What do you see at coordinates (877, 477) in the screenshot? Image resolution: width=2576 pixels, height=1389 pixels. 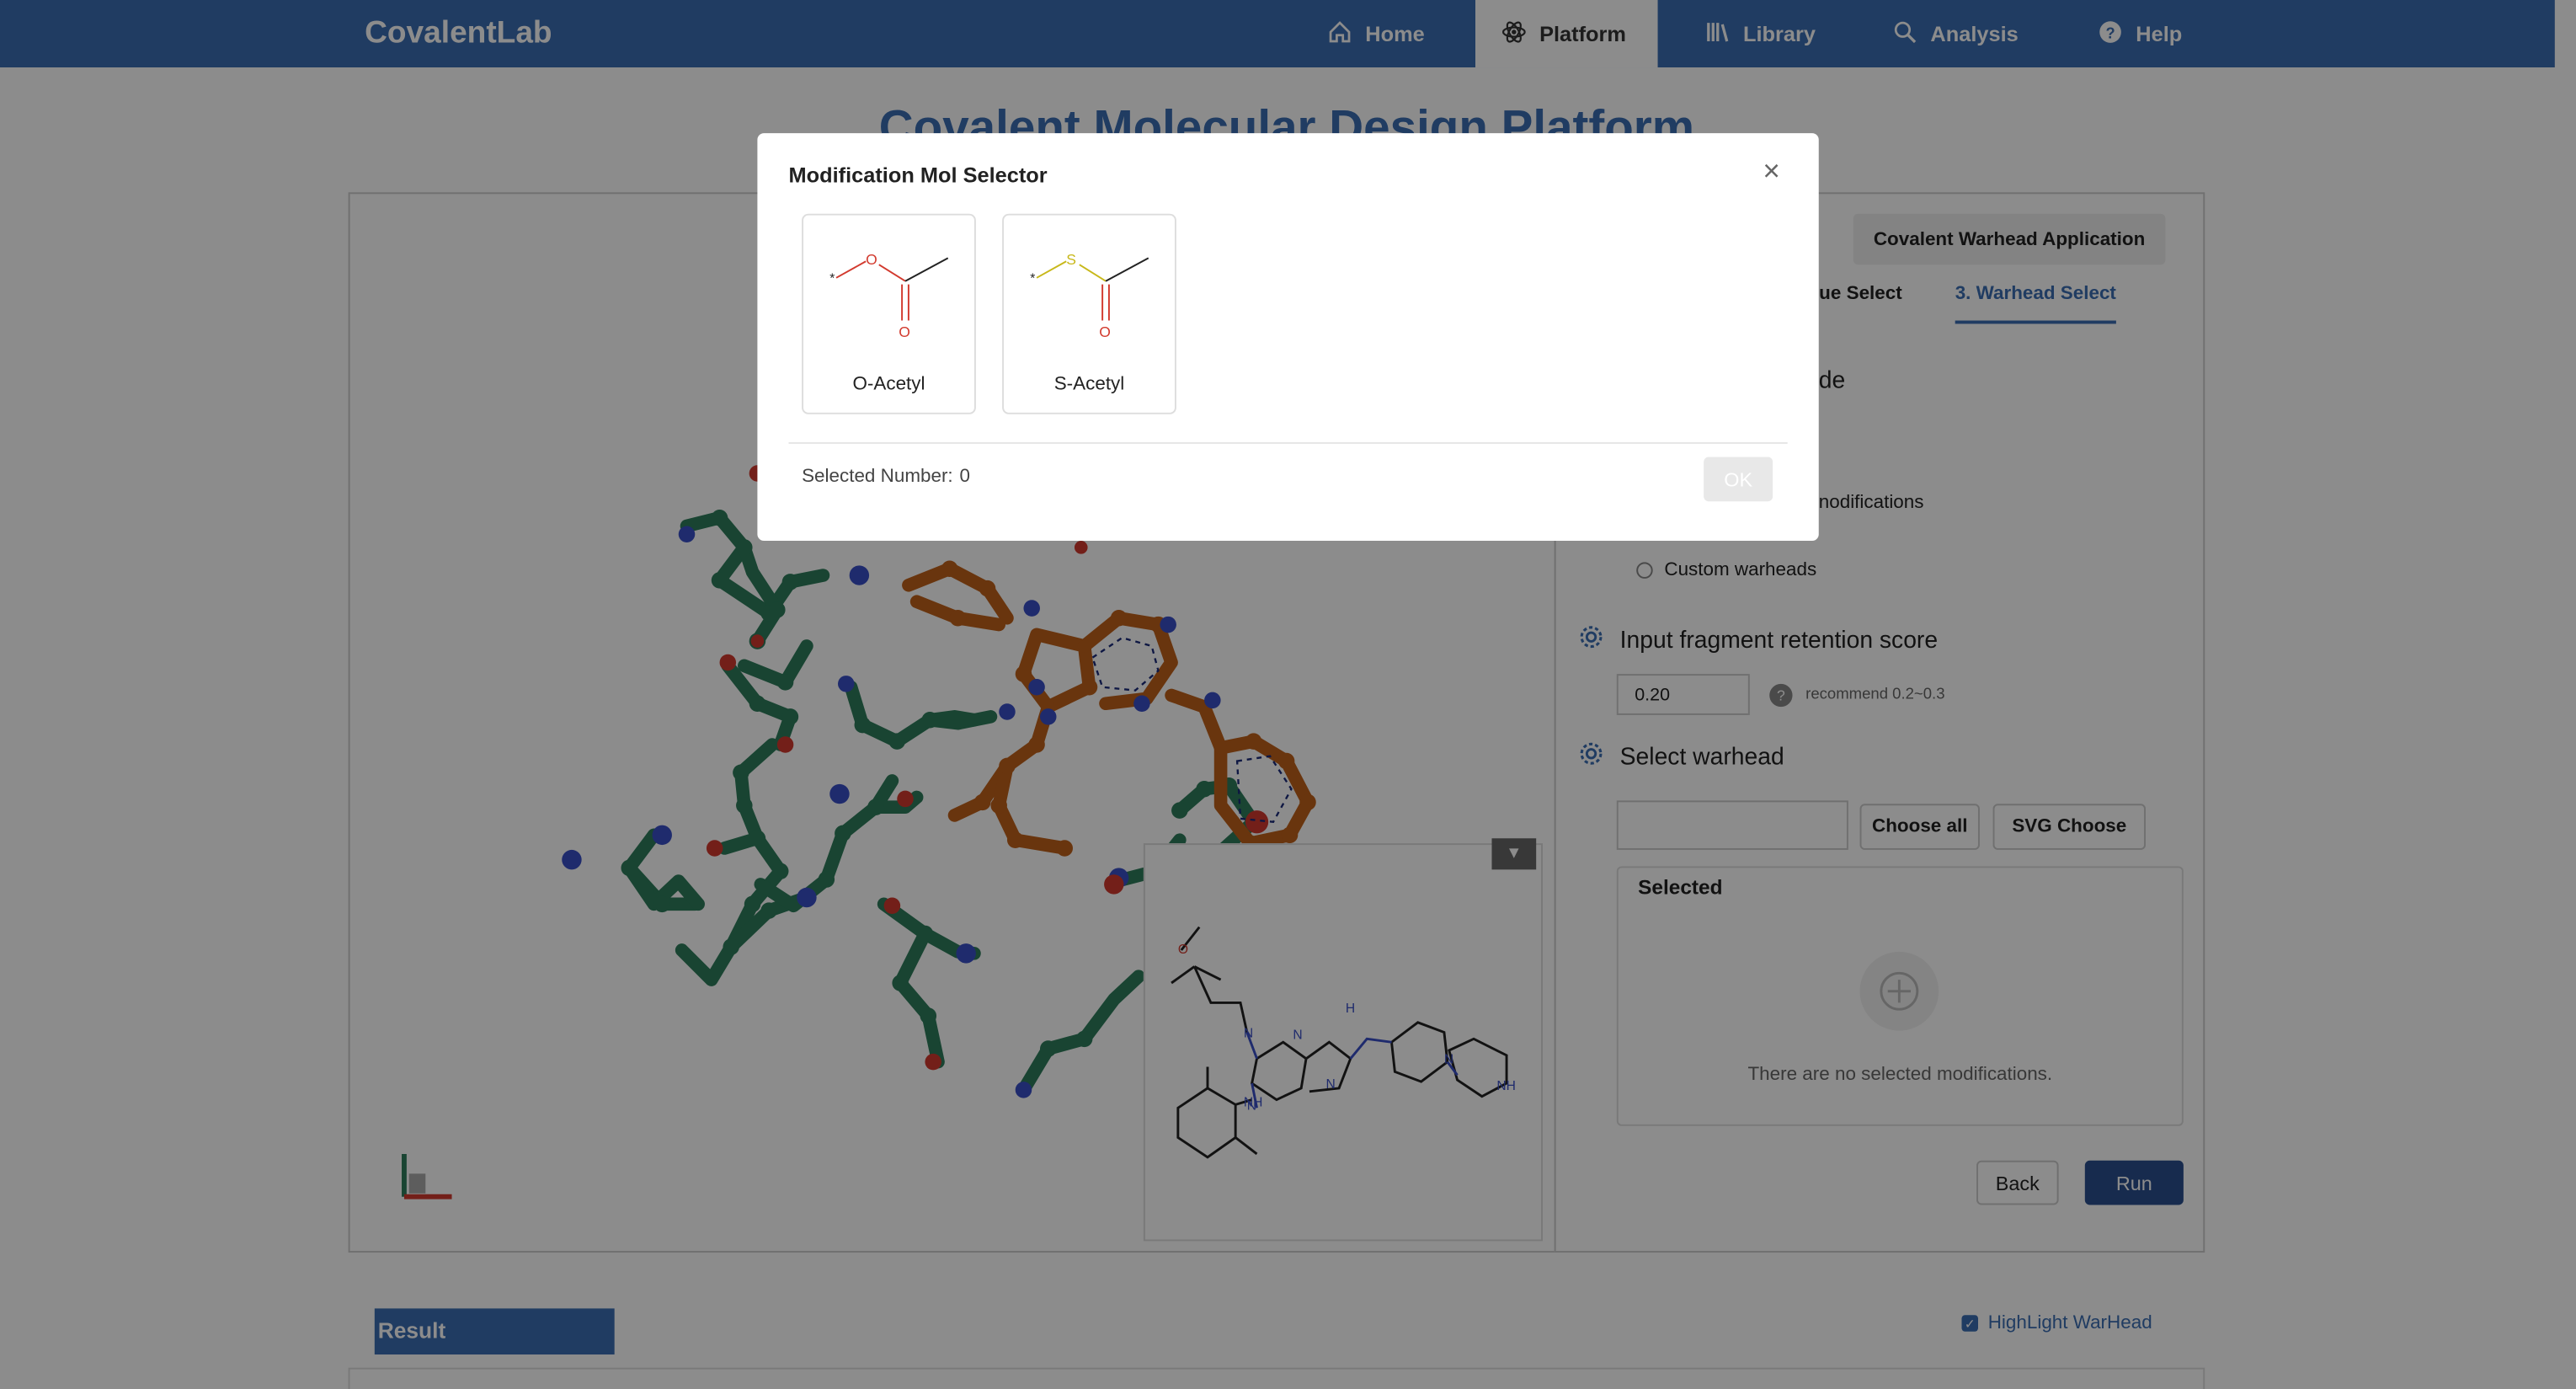 I see `selected-number-label: Selected Number:` at bounding box center [877, 477].